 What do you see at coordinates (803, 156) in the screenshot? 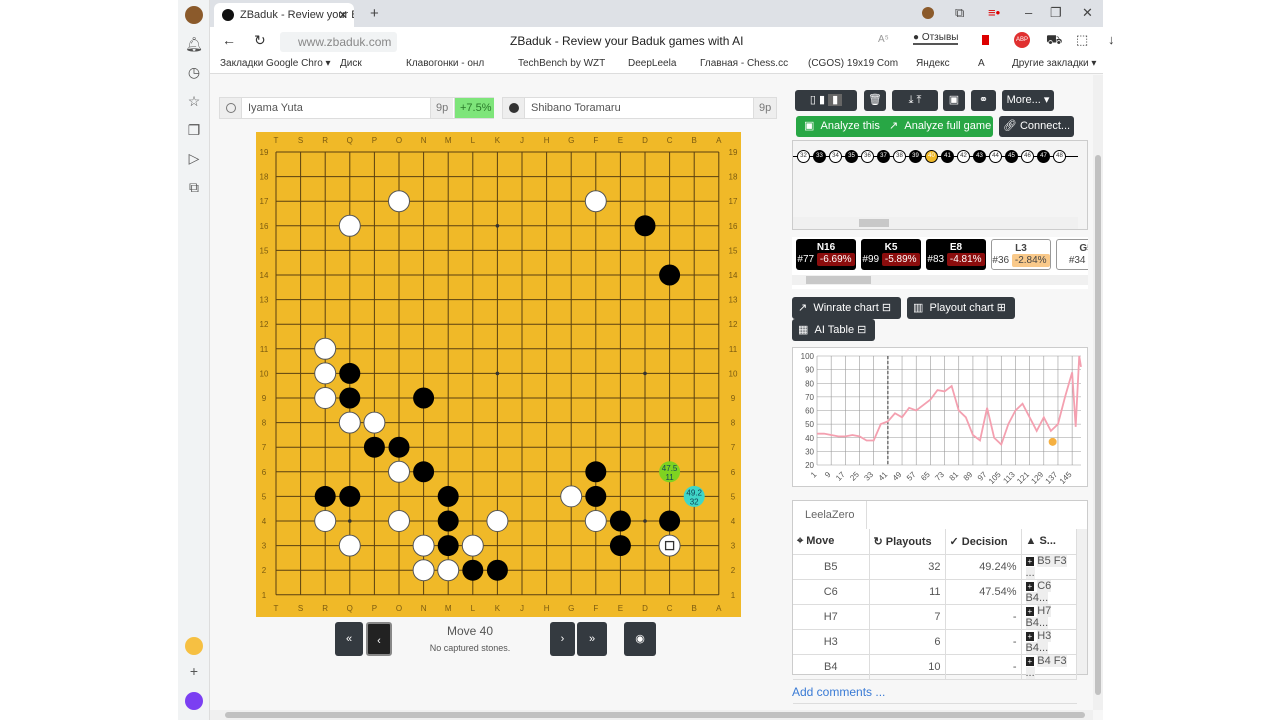
I see `move-node: 32` at bounding box center [803, 156].